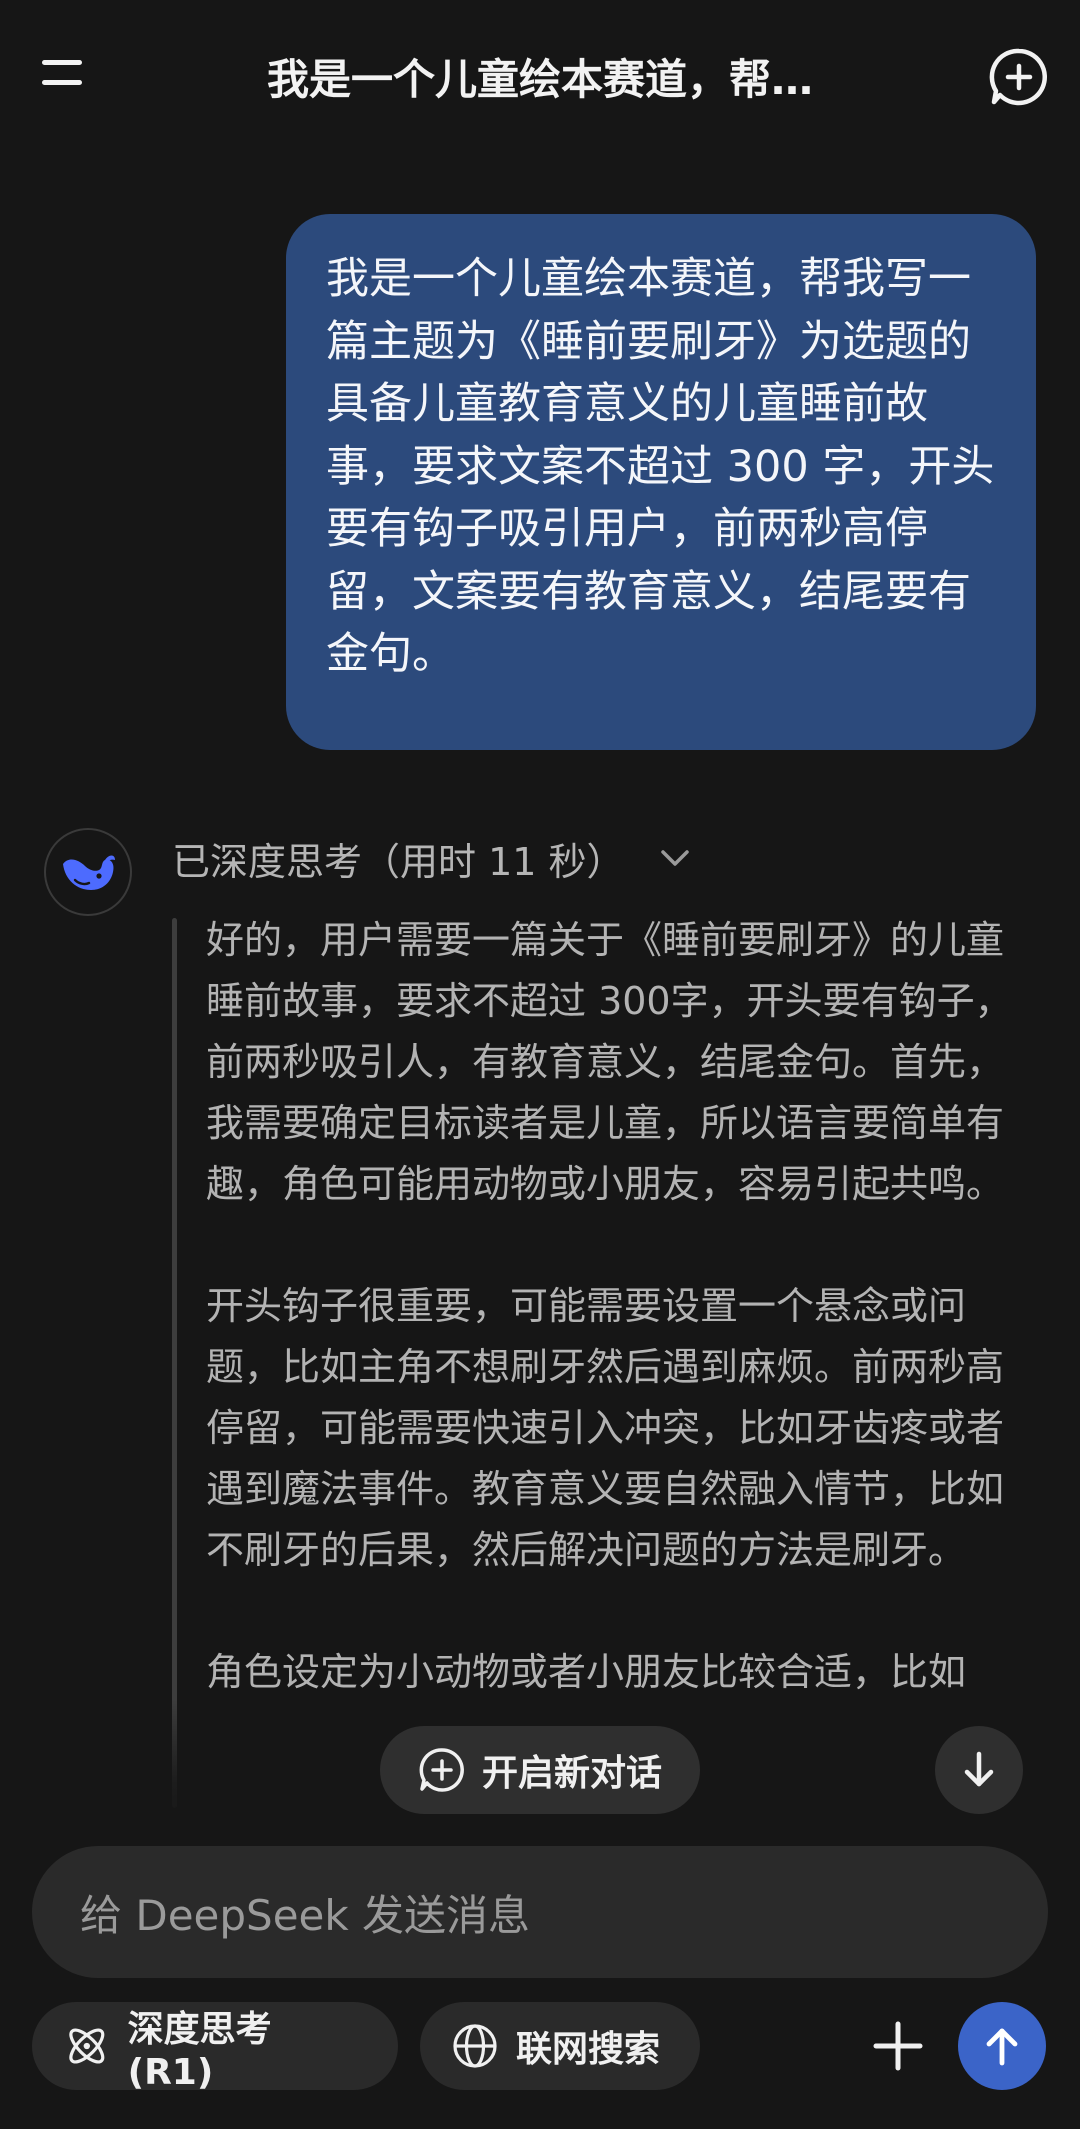 This screenshot has width=1080, height=2129. I want to click on deep-think-r1-button: 深度思考 (R1), so click(215, 2047).